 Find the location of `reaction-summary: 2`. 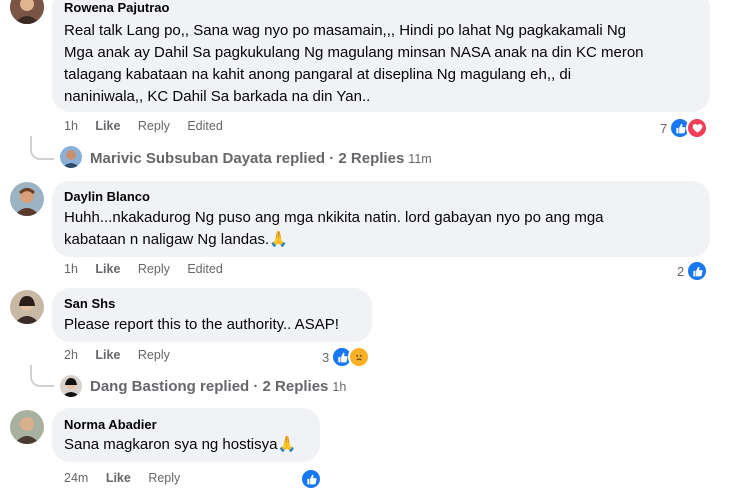

reaction-summary: 2 is located at coordinates (693, 271).